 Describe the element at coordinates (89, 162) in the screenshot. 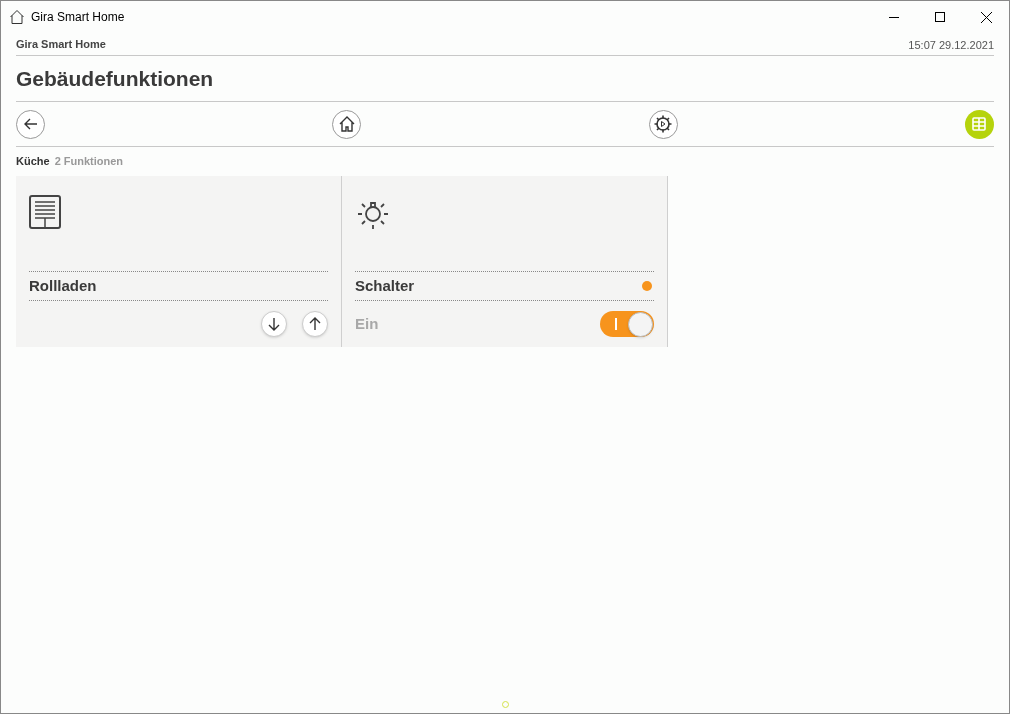

I see `function-count: 2 Funktionen` at that location.